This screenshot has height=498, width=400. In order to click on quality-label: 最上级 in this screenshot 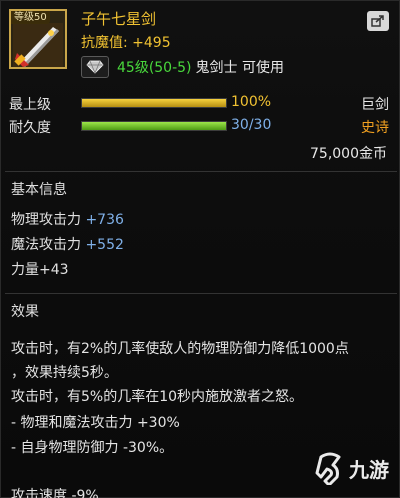, I will do `click(30, 105)`.